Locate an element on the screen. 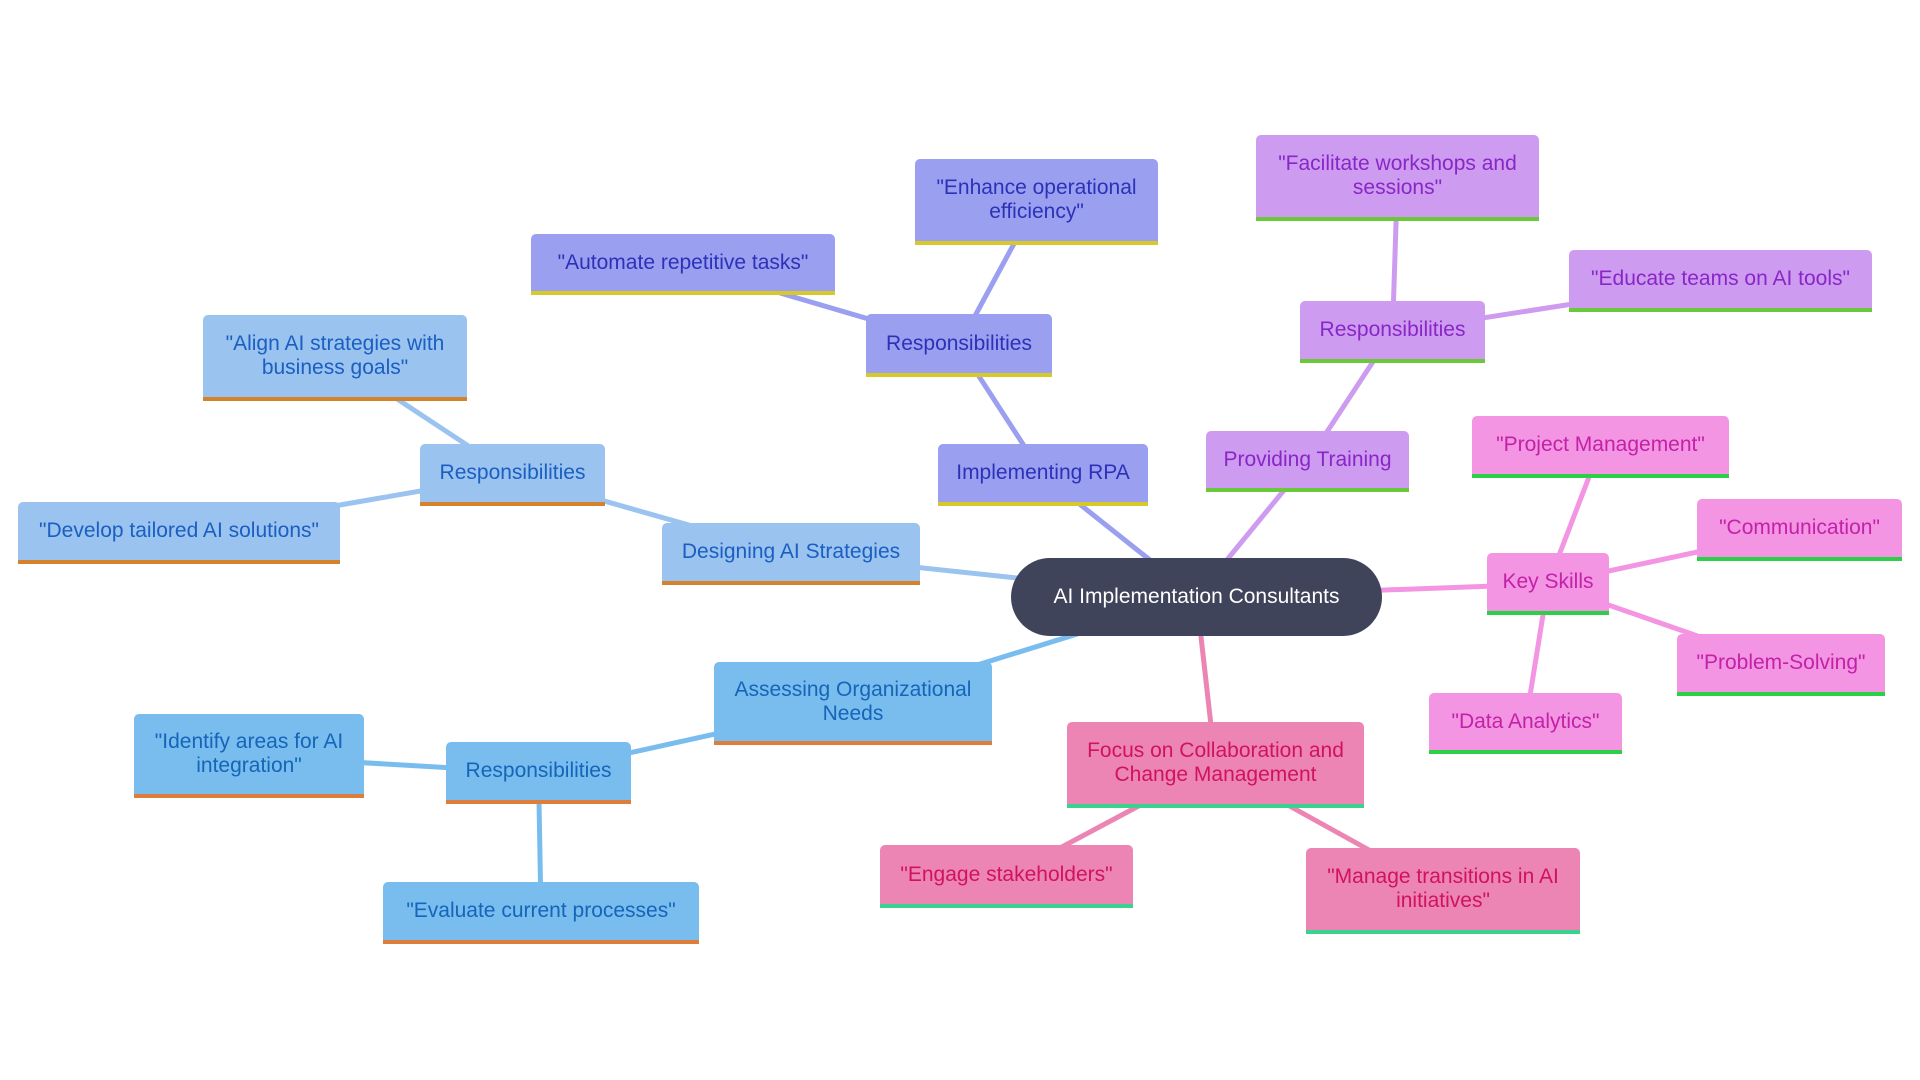 The width and height of the screenshot is (1920, 1080). node-communication: "Communication" is located at coordinates (1799, 530).